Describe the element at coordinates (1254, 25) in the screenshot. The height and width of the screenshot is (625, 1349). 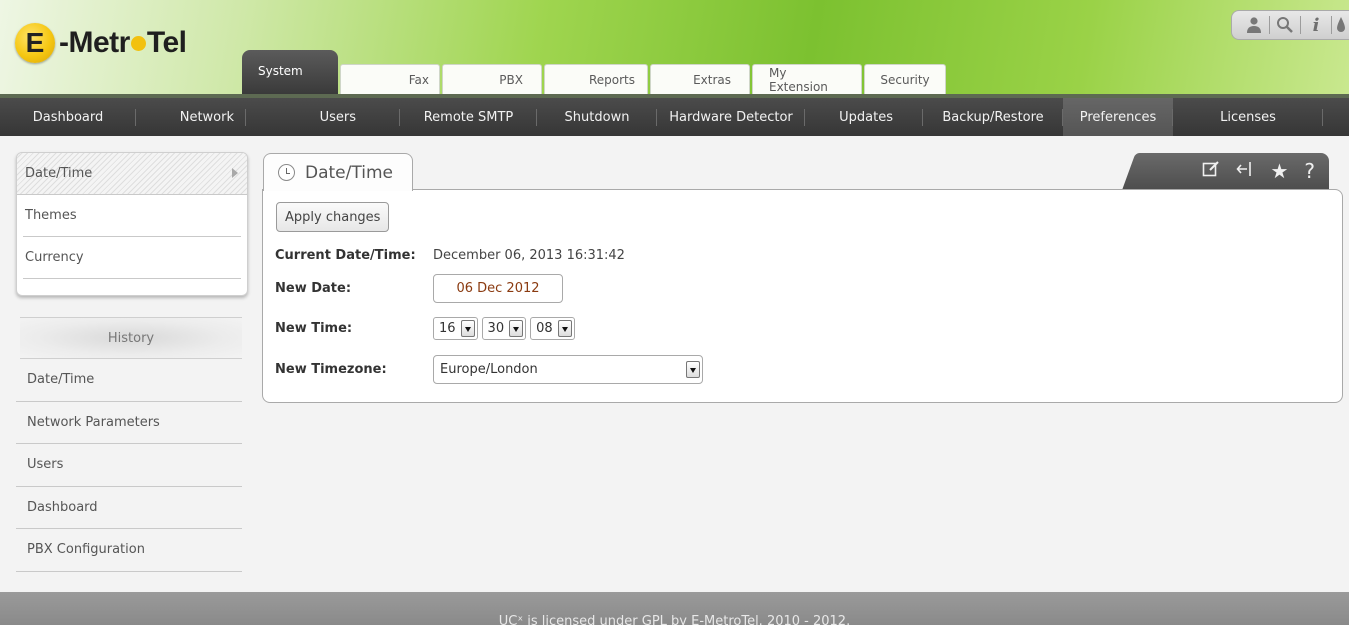
I see `user-icon` at that location.